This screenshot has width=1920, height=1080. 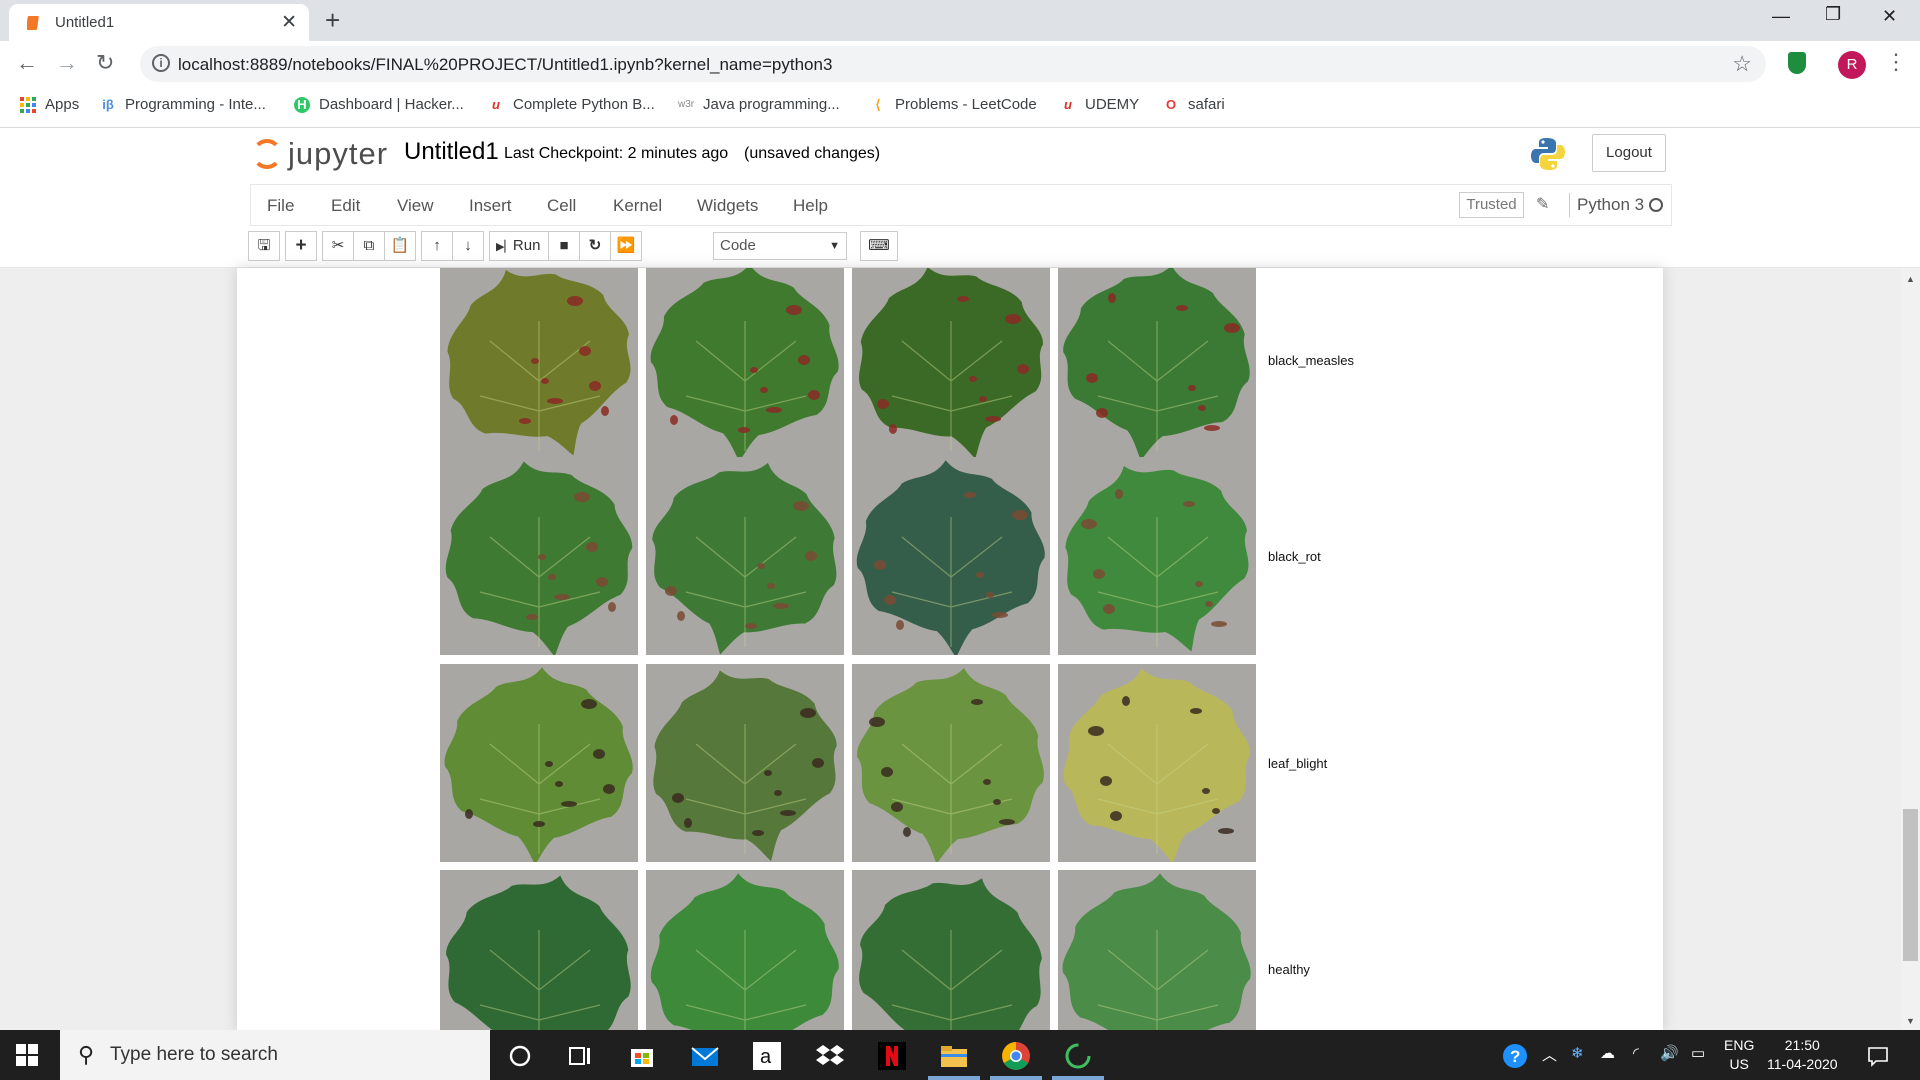 I want to click on copy-icon: ⧉, so click(x=369, y=245).